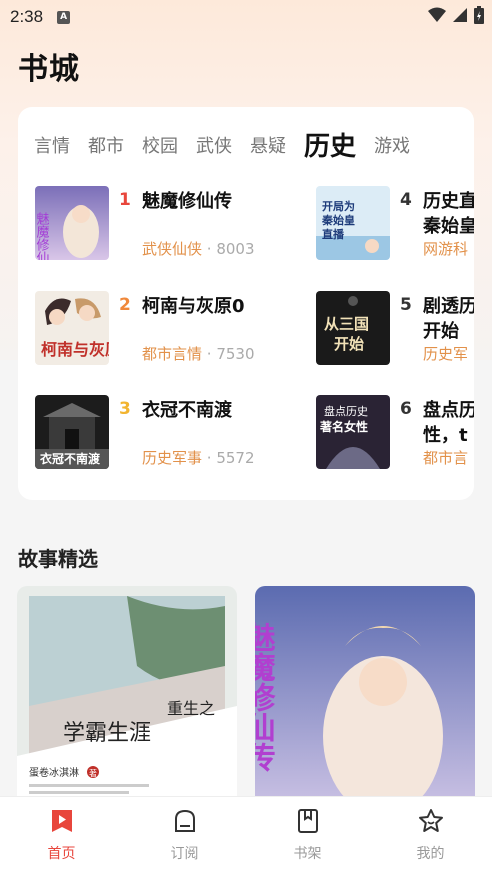 This screenshot has height=874, width=492. Describe the element at coordinates (460, 15) in the screenshot. I see `signal-icon` at that location.